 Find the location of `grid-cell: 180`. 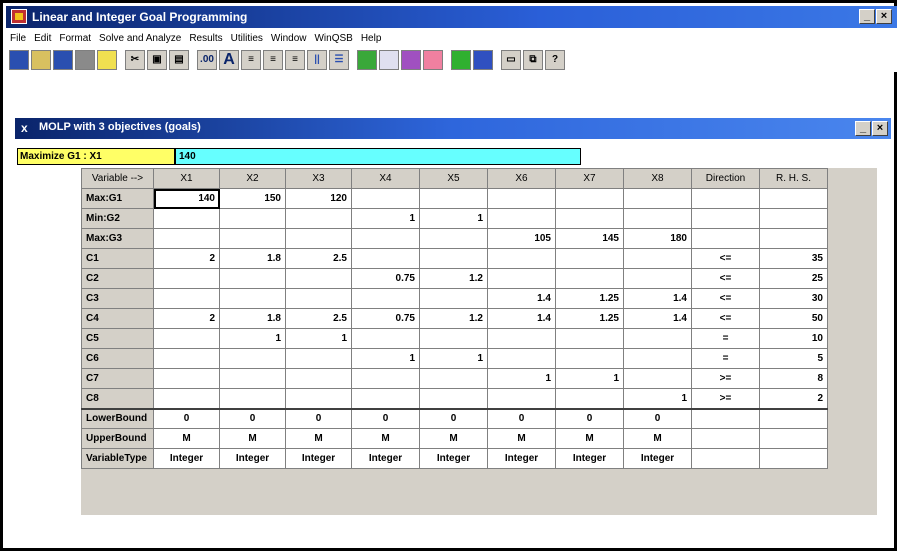

grid-cell: 180 is located at coordinates (657, 238).